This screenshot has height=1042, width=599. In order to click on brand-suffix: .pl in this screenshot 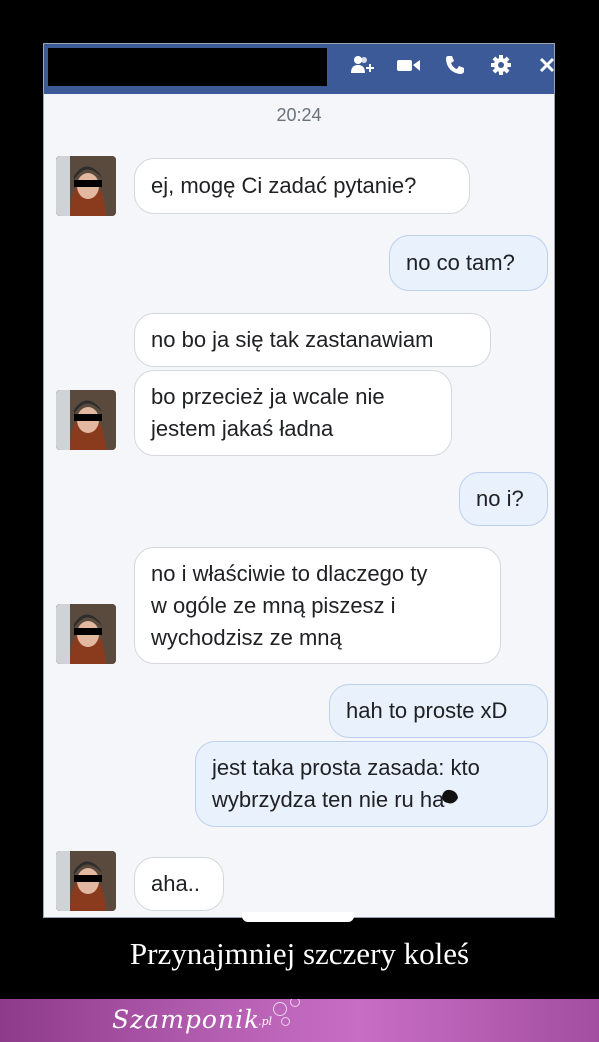, I will do `click(265, 1021)`.